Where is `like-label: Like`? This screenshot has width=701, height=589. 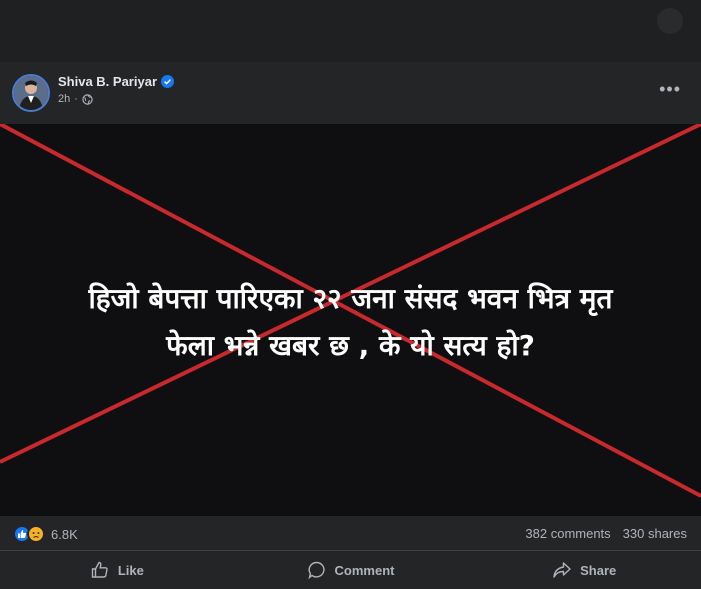 like-label: Like is located at coordinates (130, 570).